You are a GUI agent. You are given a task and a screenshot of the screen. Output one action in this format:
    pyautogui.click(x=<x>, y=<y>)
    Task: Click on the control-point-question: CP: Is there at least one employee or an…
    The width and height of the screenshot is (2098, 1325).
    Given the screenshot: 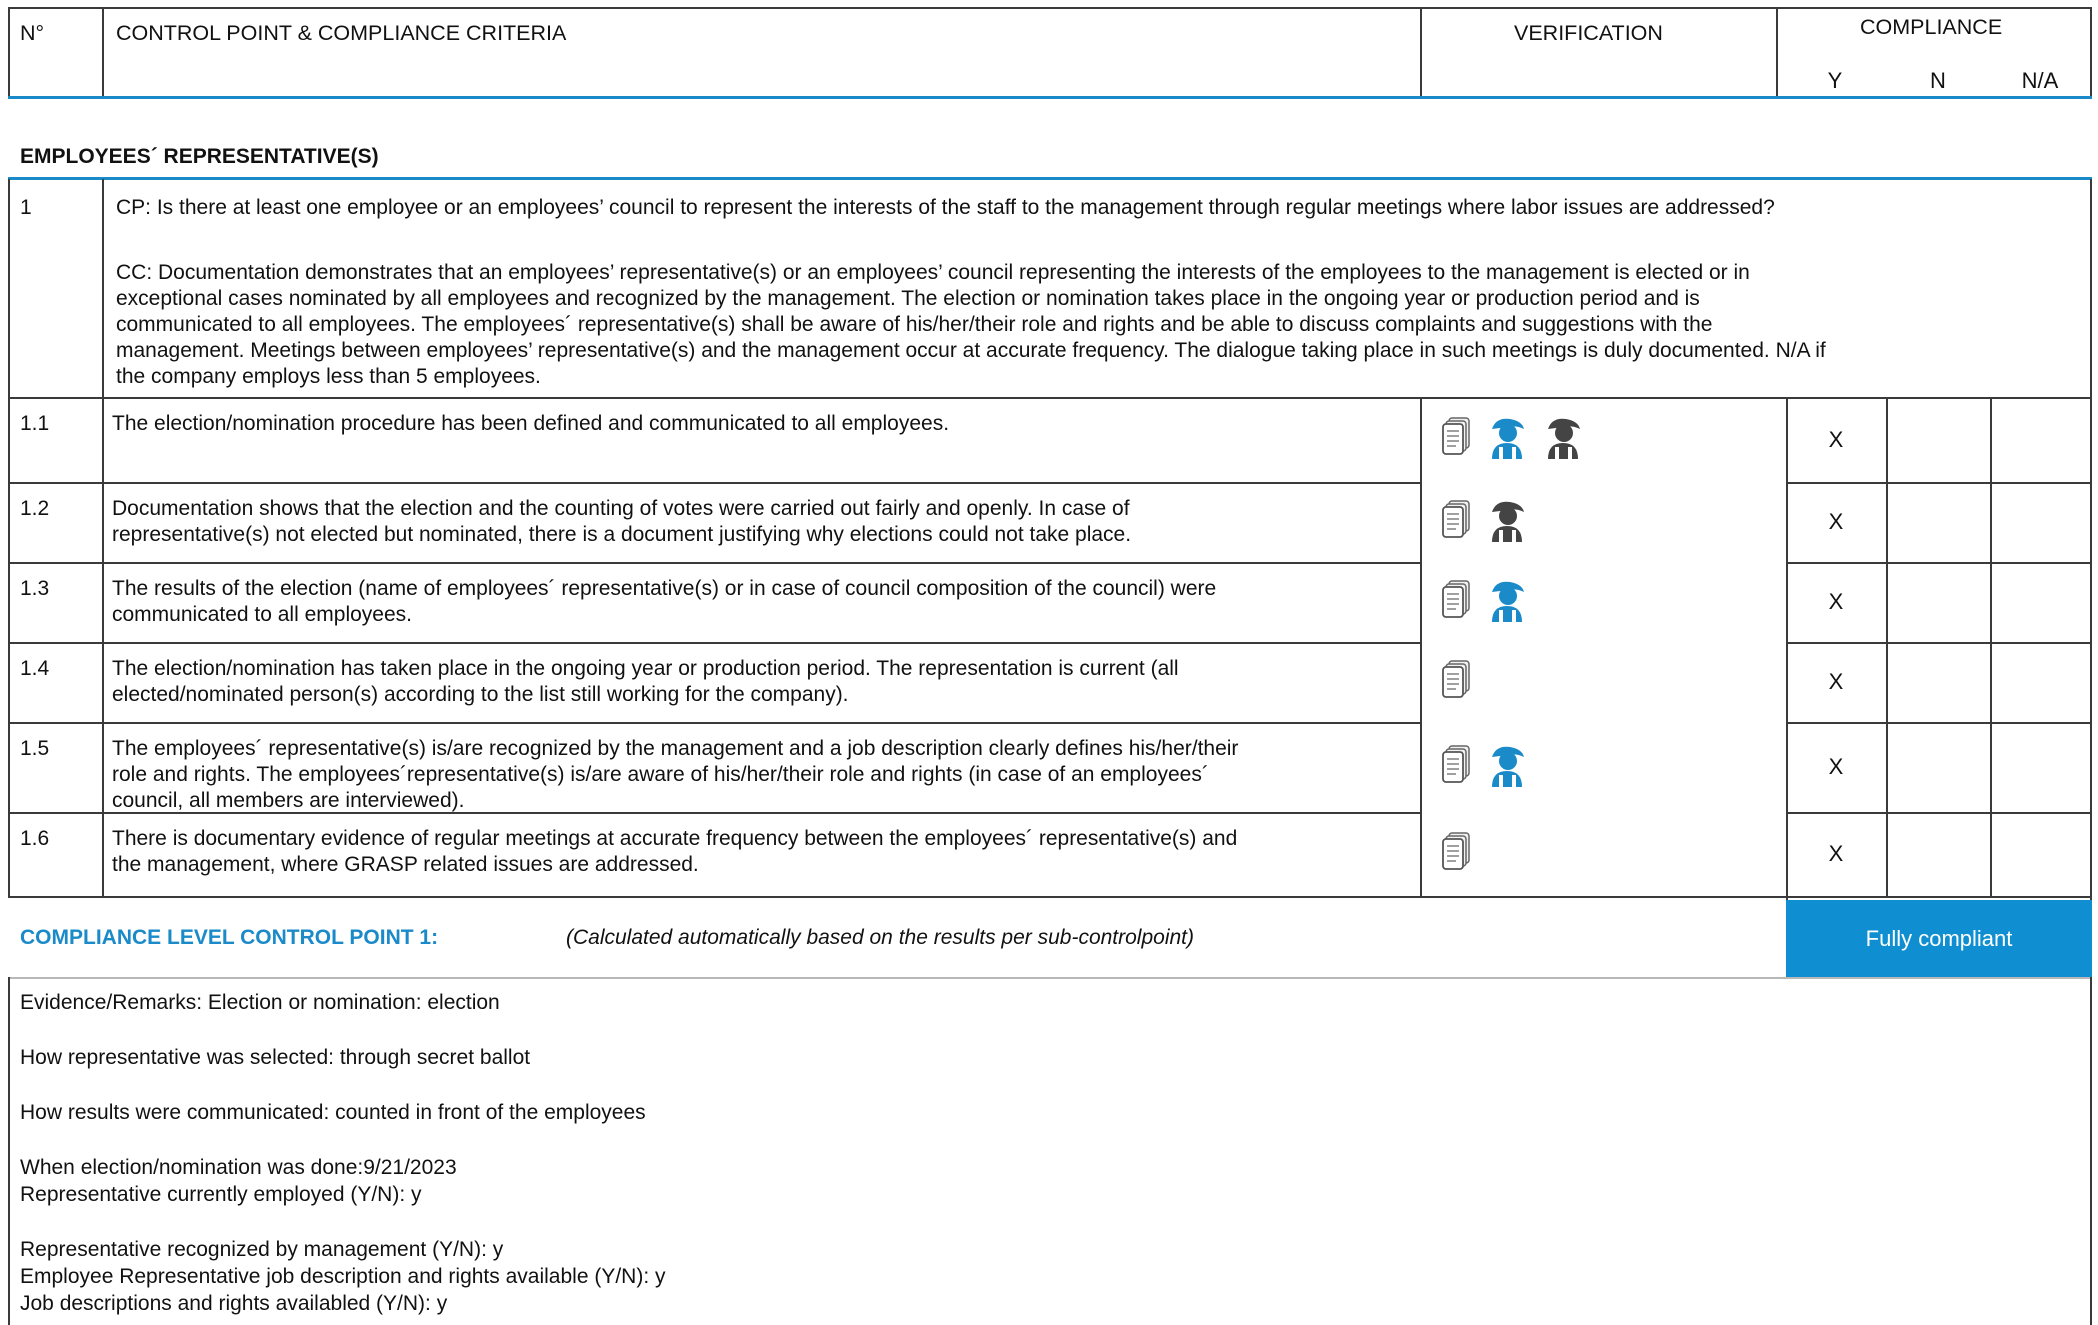 What is the action you would take?
    pyautogui.click(x=945, y=207)
    